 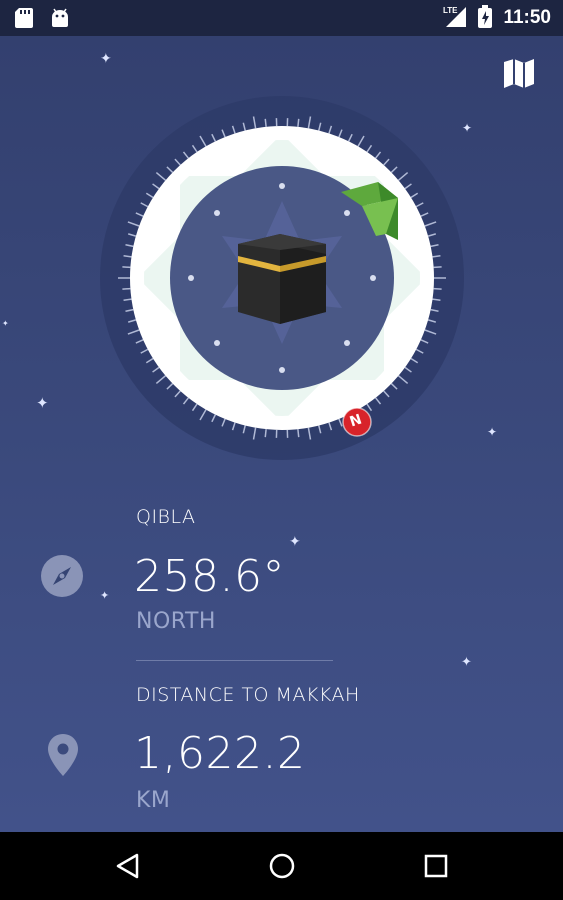 I want to click on section-divider, so click(x=234, y=660).